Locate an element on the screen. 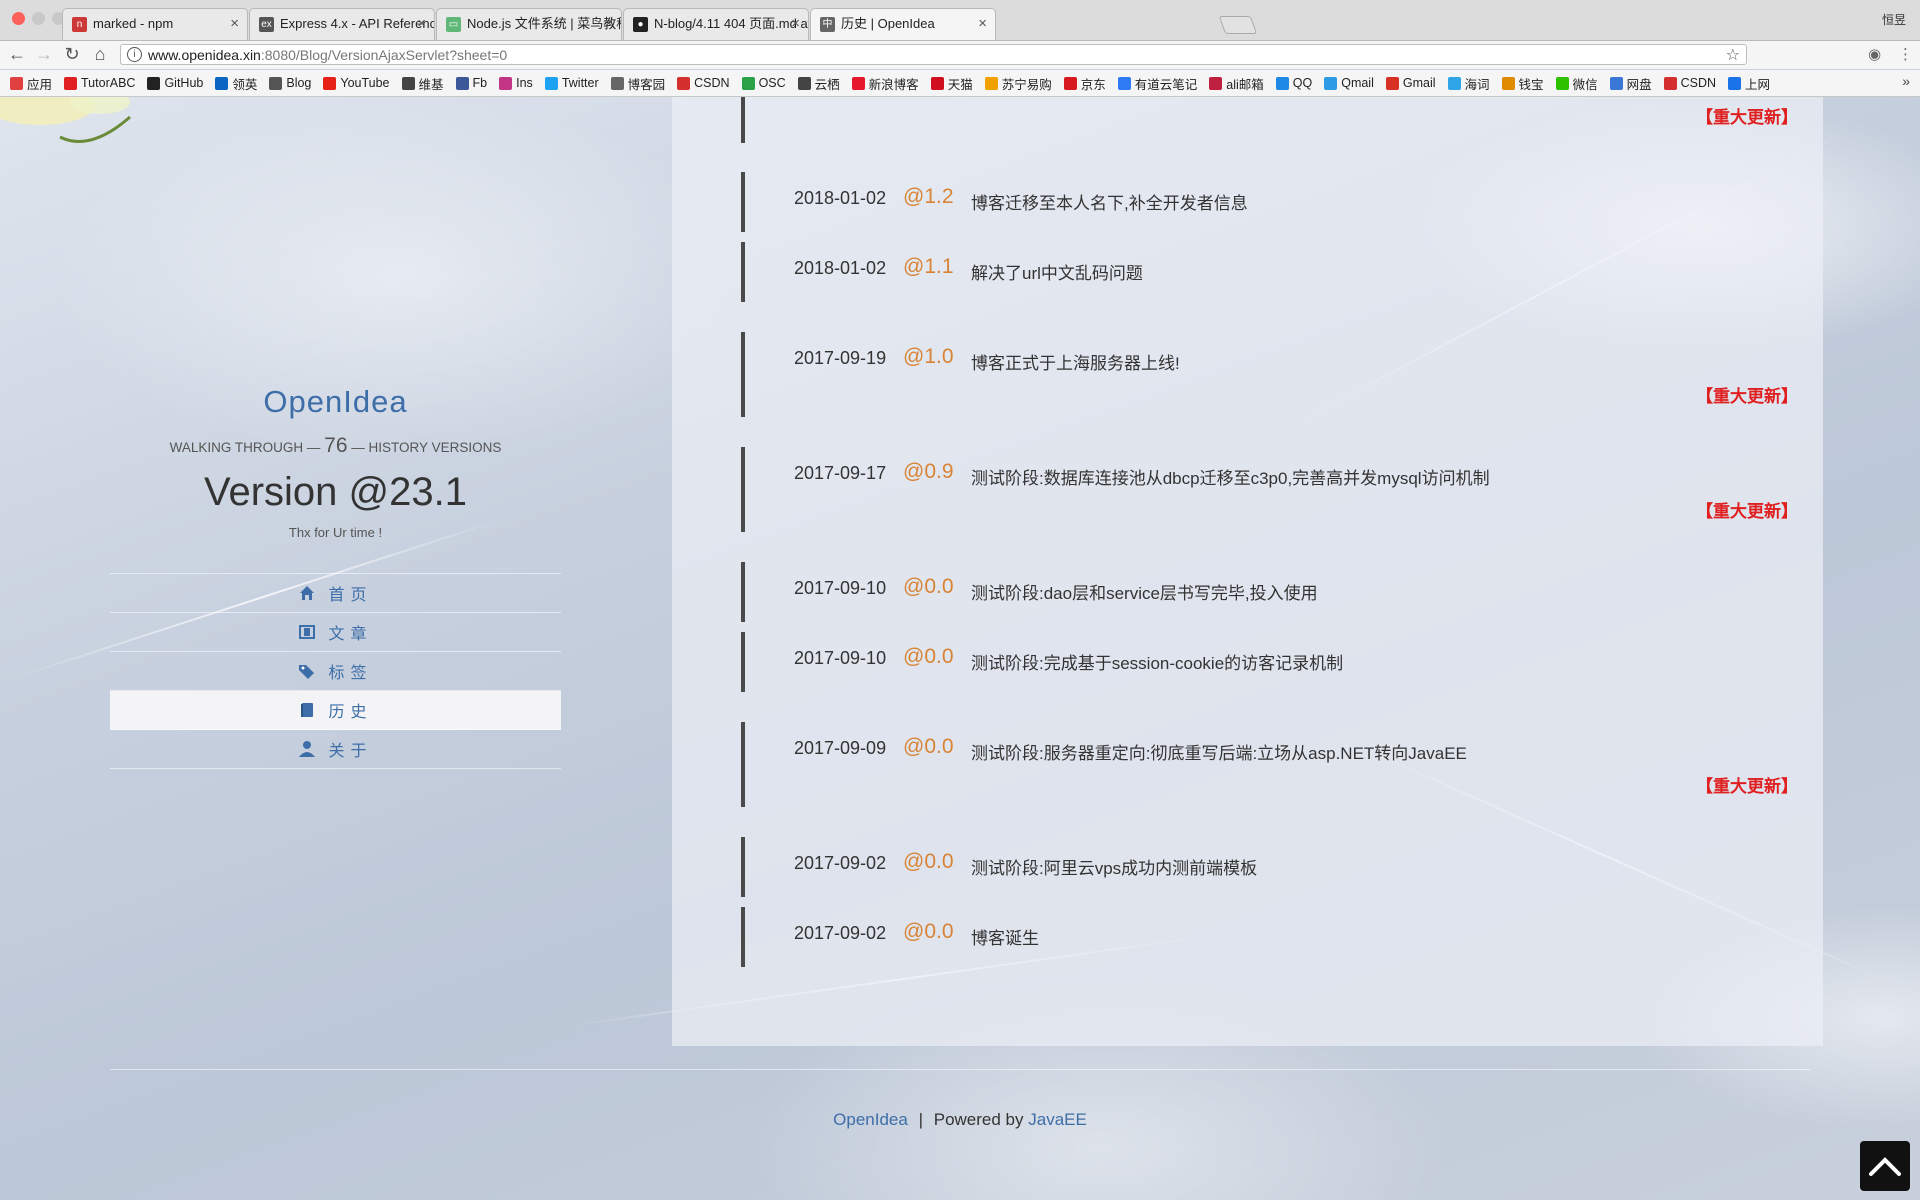 The height and width of the screenshot is (1200, 1920). bookmark-item: 京东 is located at coordinates (1084, 83).